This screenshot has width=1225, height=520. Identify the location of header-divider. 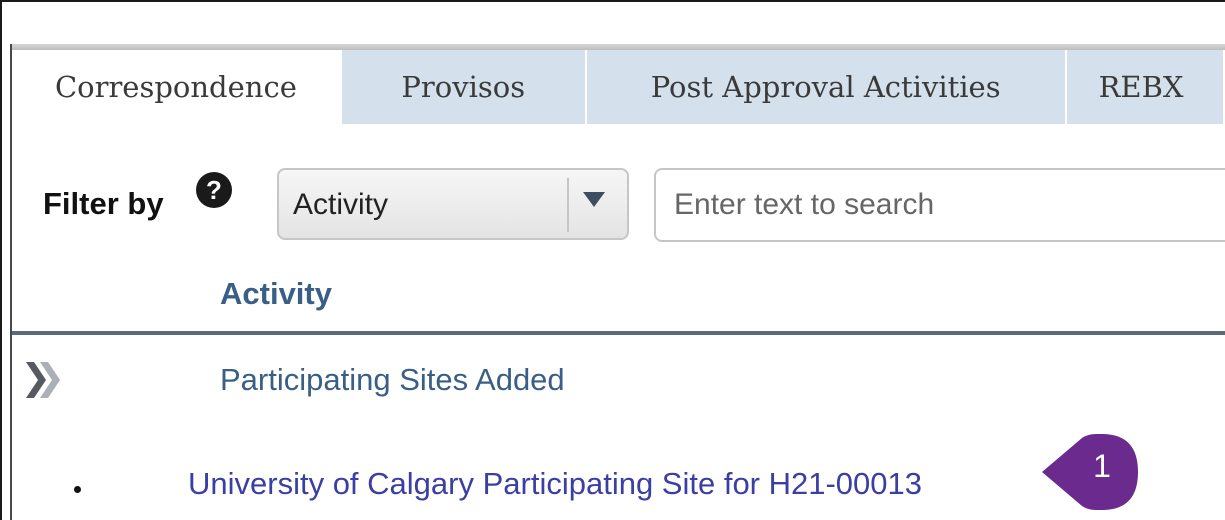
(618, 333).